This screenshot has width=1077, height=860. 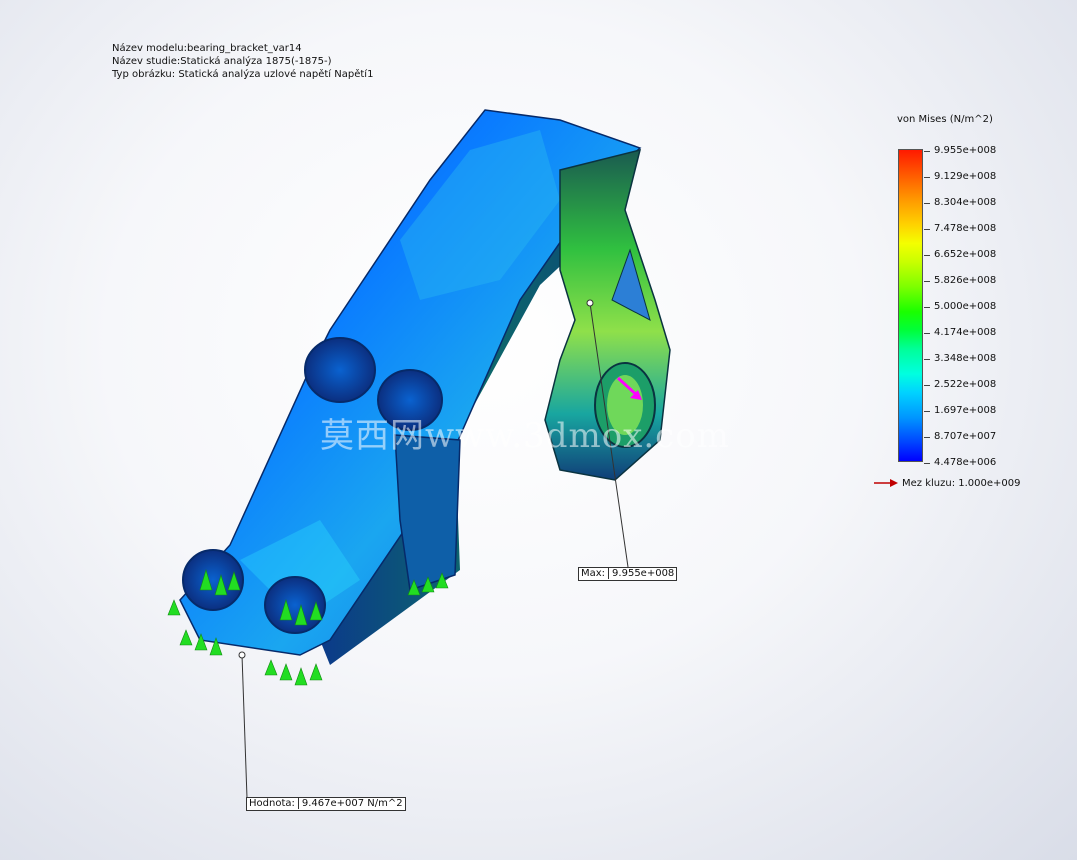 What do you see at coordinates (643, 573) in the screenshot?
I see `probe-max-value: 9.955e+008` at bounding box center [643, 573].